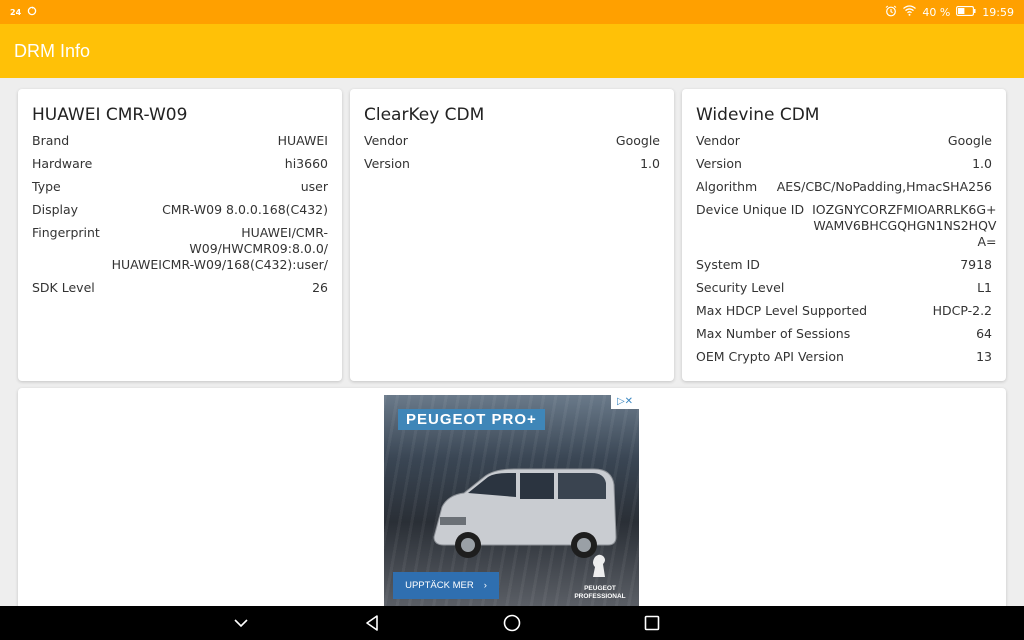 This screenshot has width=1024, height=640. I want to click on row-key: Algorithm, so click(727, 186).